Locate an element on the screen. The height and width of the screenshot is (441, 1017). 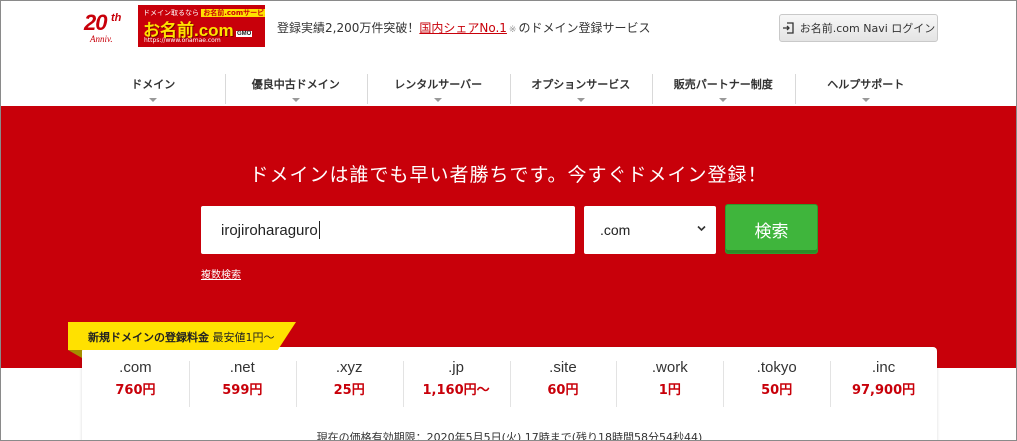
tld-name: .site is located at coordinates (563, 367).